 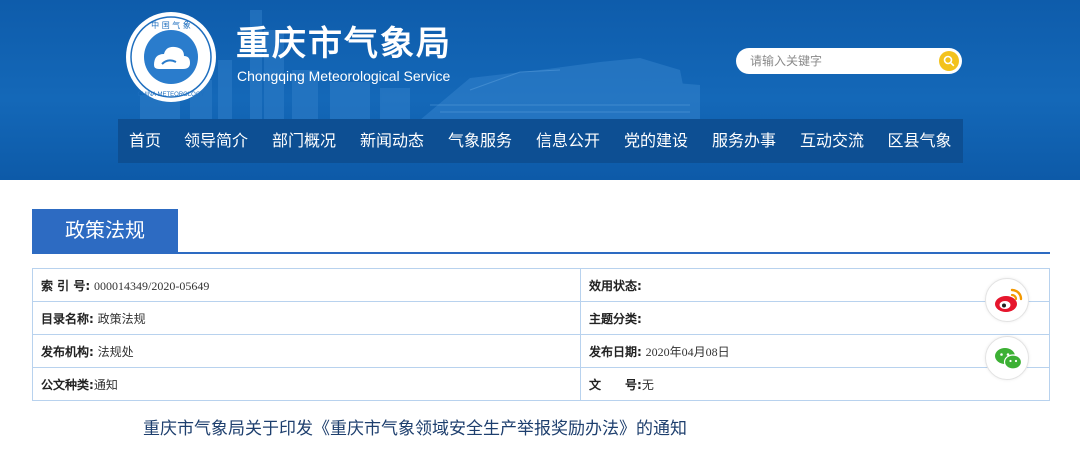 I want to click on status-cell: 效用状态:, so click(x=815, y=285).